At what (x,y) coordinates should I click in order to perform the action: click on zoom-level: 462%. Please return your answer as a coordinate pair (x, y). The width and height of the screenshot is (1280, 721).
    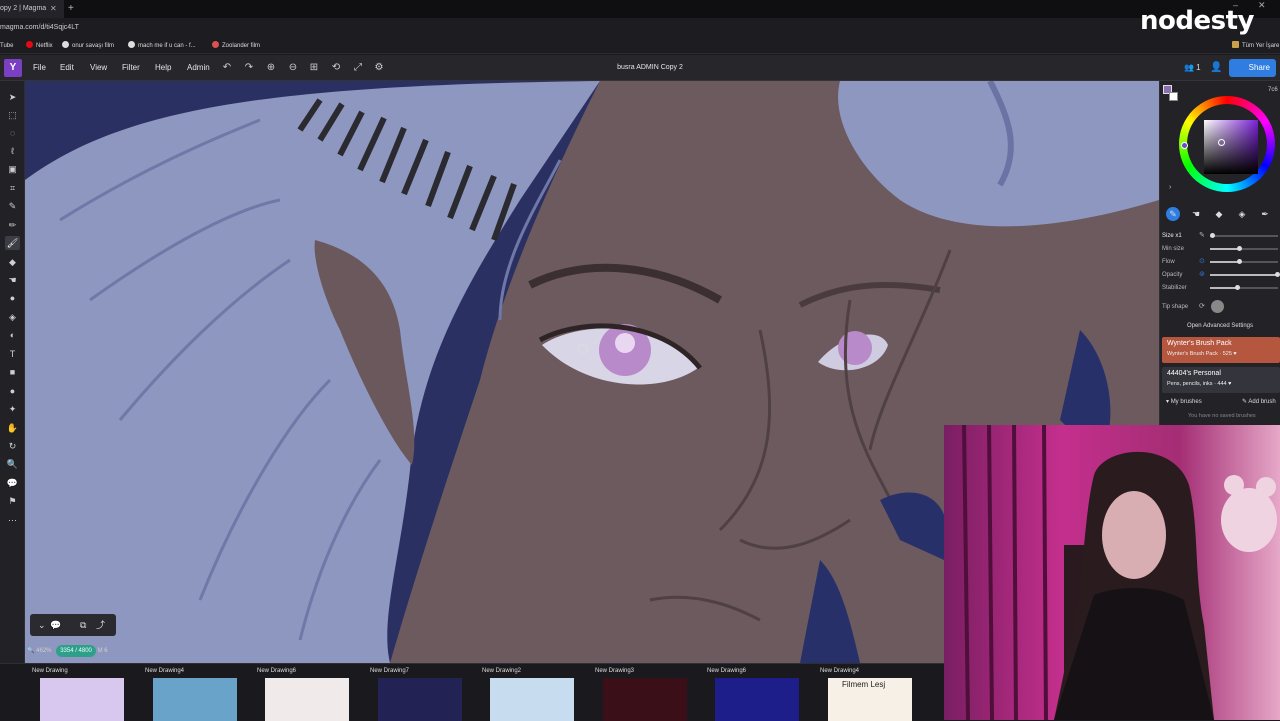
    Looking at the image, I should click on (43, 651).